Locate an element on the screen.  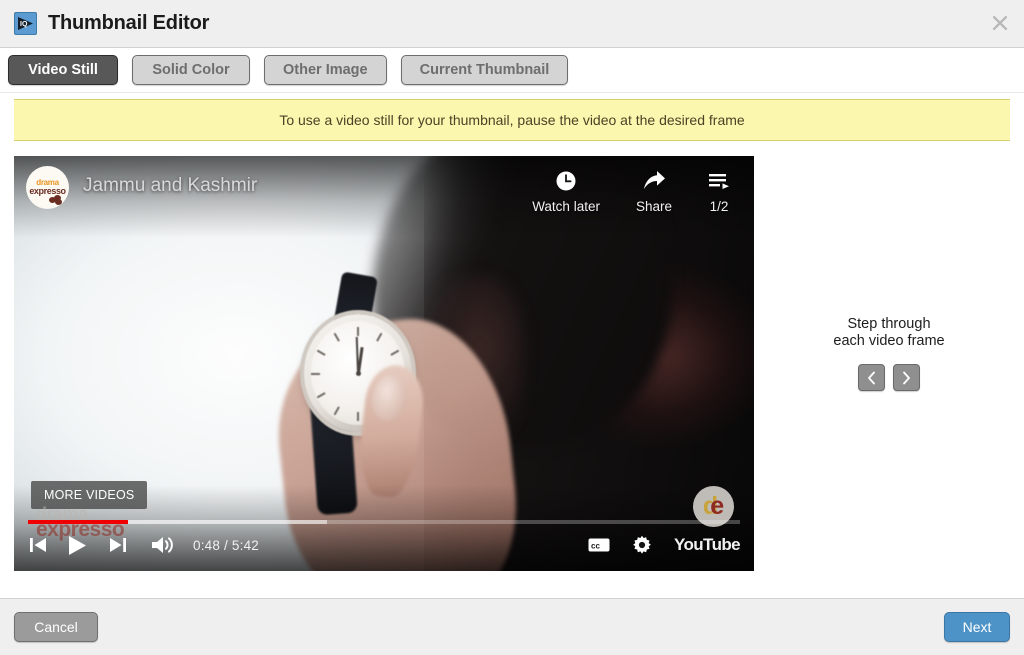
play-icon is located at coordinates (77, 545).